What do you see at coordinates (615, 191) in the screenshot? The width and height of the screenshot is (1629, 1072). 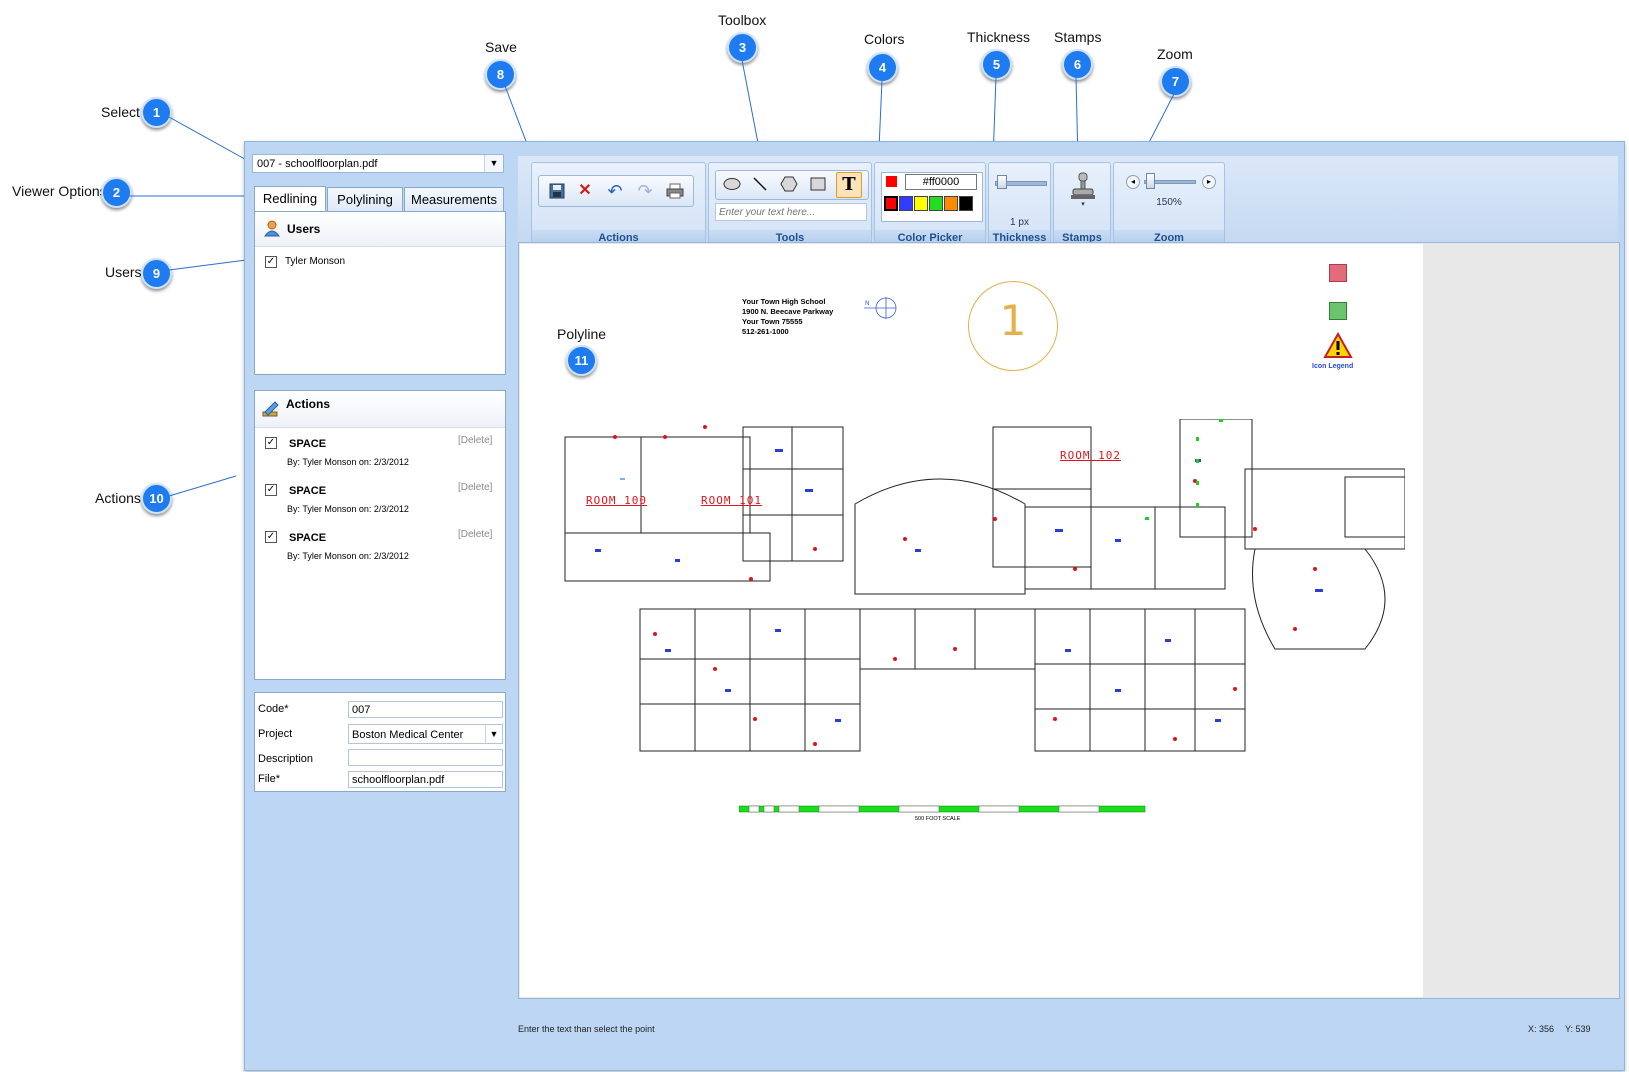 I see `undo-icon: ↶` at bounding box center [615, 191].